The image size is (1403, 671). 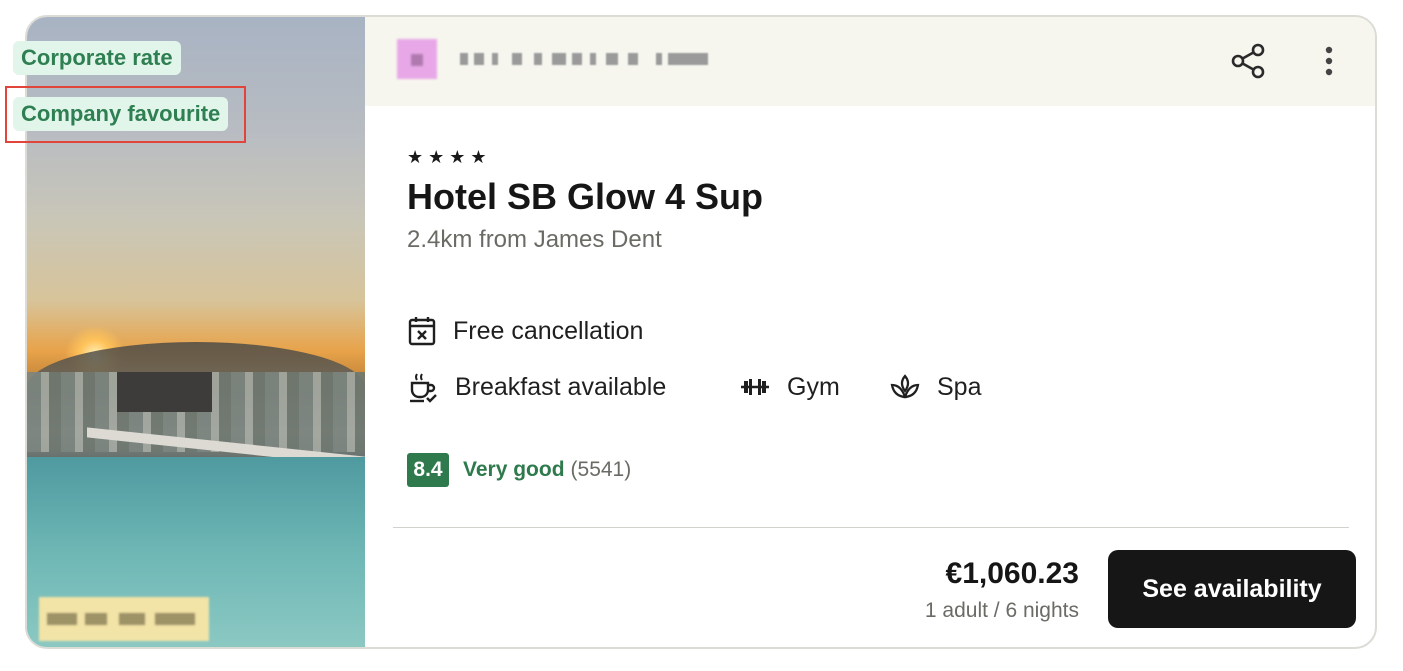 What do you see at coordinates (935, 387) in the screenshot?
I see `feature-spa: Spa` at bounding box center [935, 387].